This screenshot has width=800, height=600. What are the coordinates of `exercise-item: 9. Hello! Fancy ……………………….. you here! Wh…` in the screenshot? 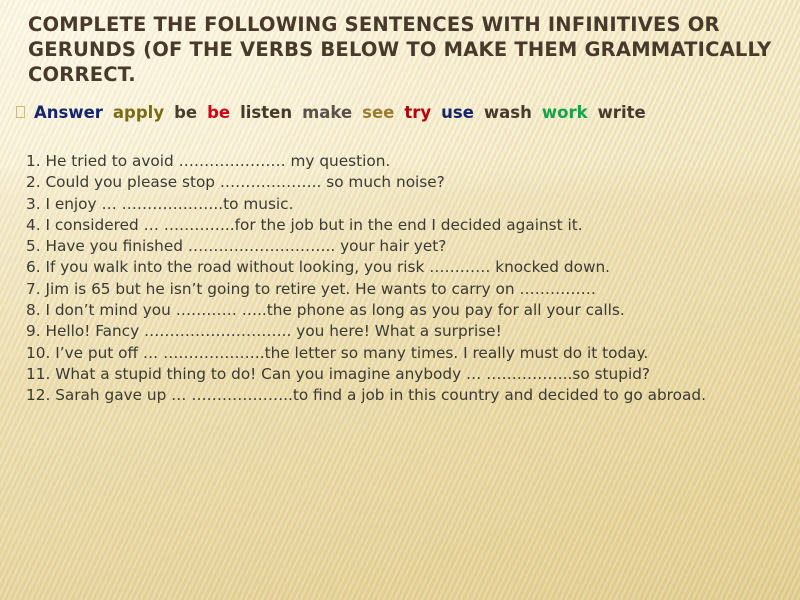 It's located at (264, 331).